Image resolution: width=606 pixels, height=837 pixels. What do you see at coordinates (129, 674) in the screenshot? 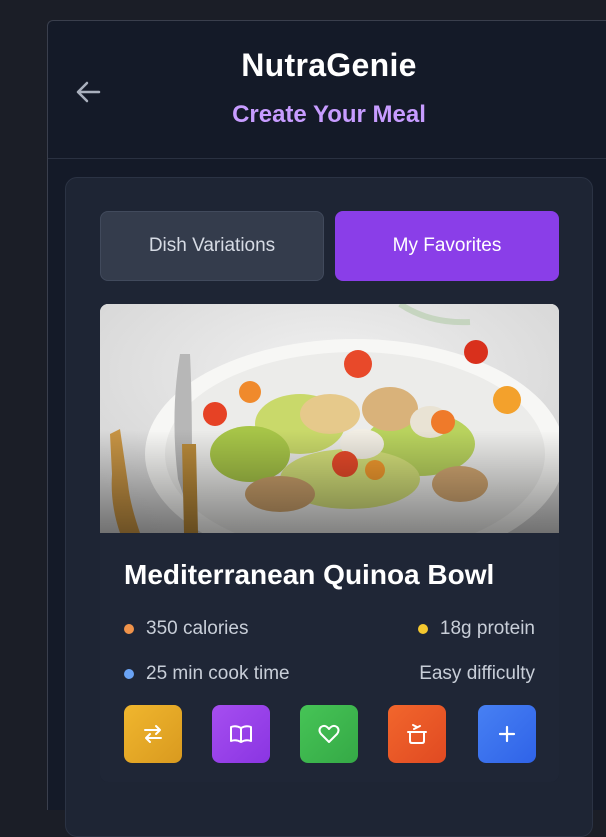
I see `cook-time-dot-icon` at bounding box center [129, 674].